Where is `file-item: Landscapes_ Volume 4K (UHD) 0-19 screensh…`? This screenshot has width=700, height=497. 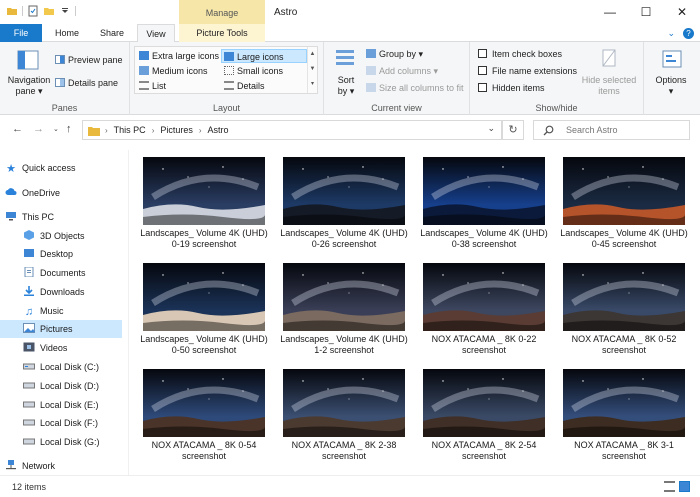 file-item: Landscapes_ Volume 4K (UHD) 0-19 screensh… is located at coordinates (204, 205).